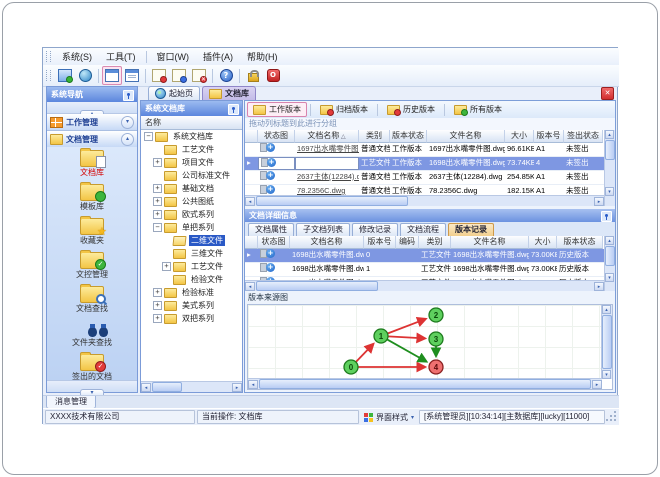 This screenshot has height=477, width=660. Describe the element at coordinates (191, 240) in the screenshot. I see `tree-node-二维文件: 二维文件` at that location.